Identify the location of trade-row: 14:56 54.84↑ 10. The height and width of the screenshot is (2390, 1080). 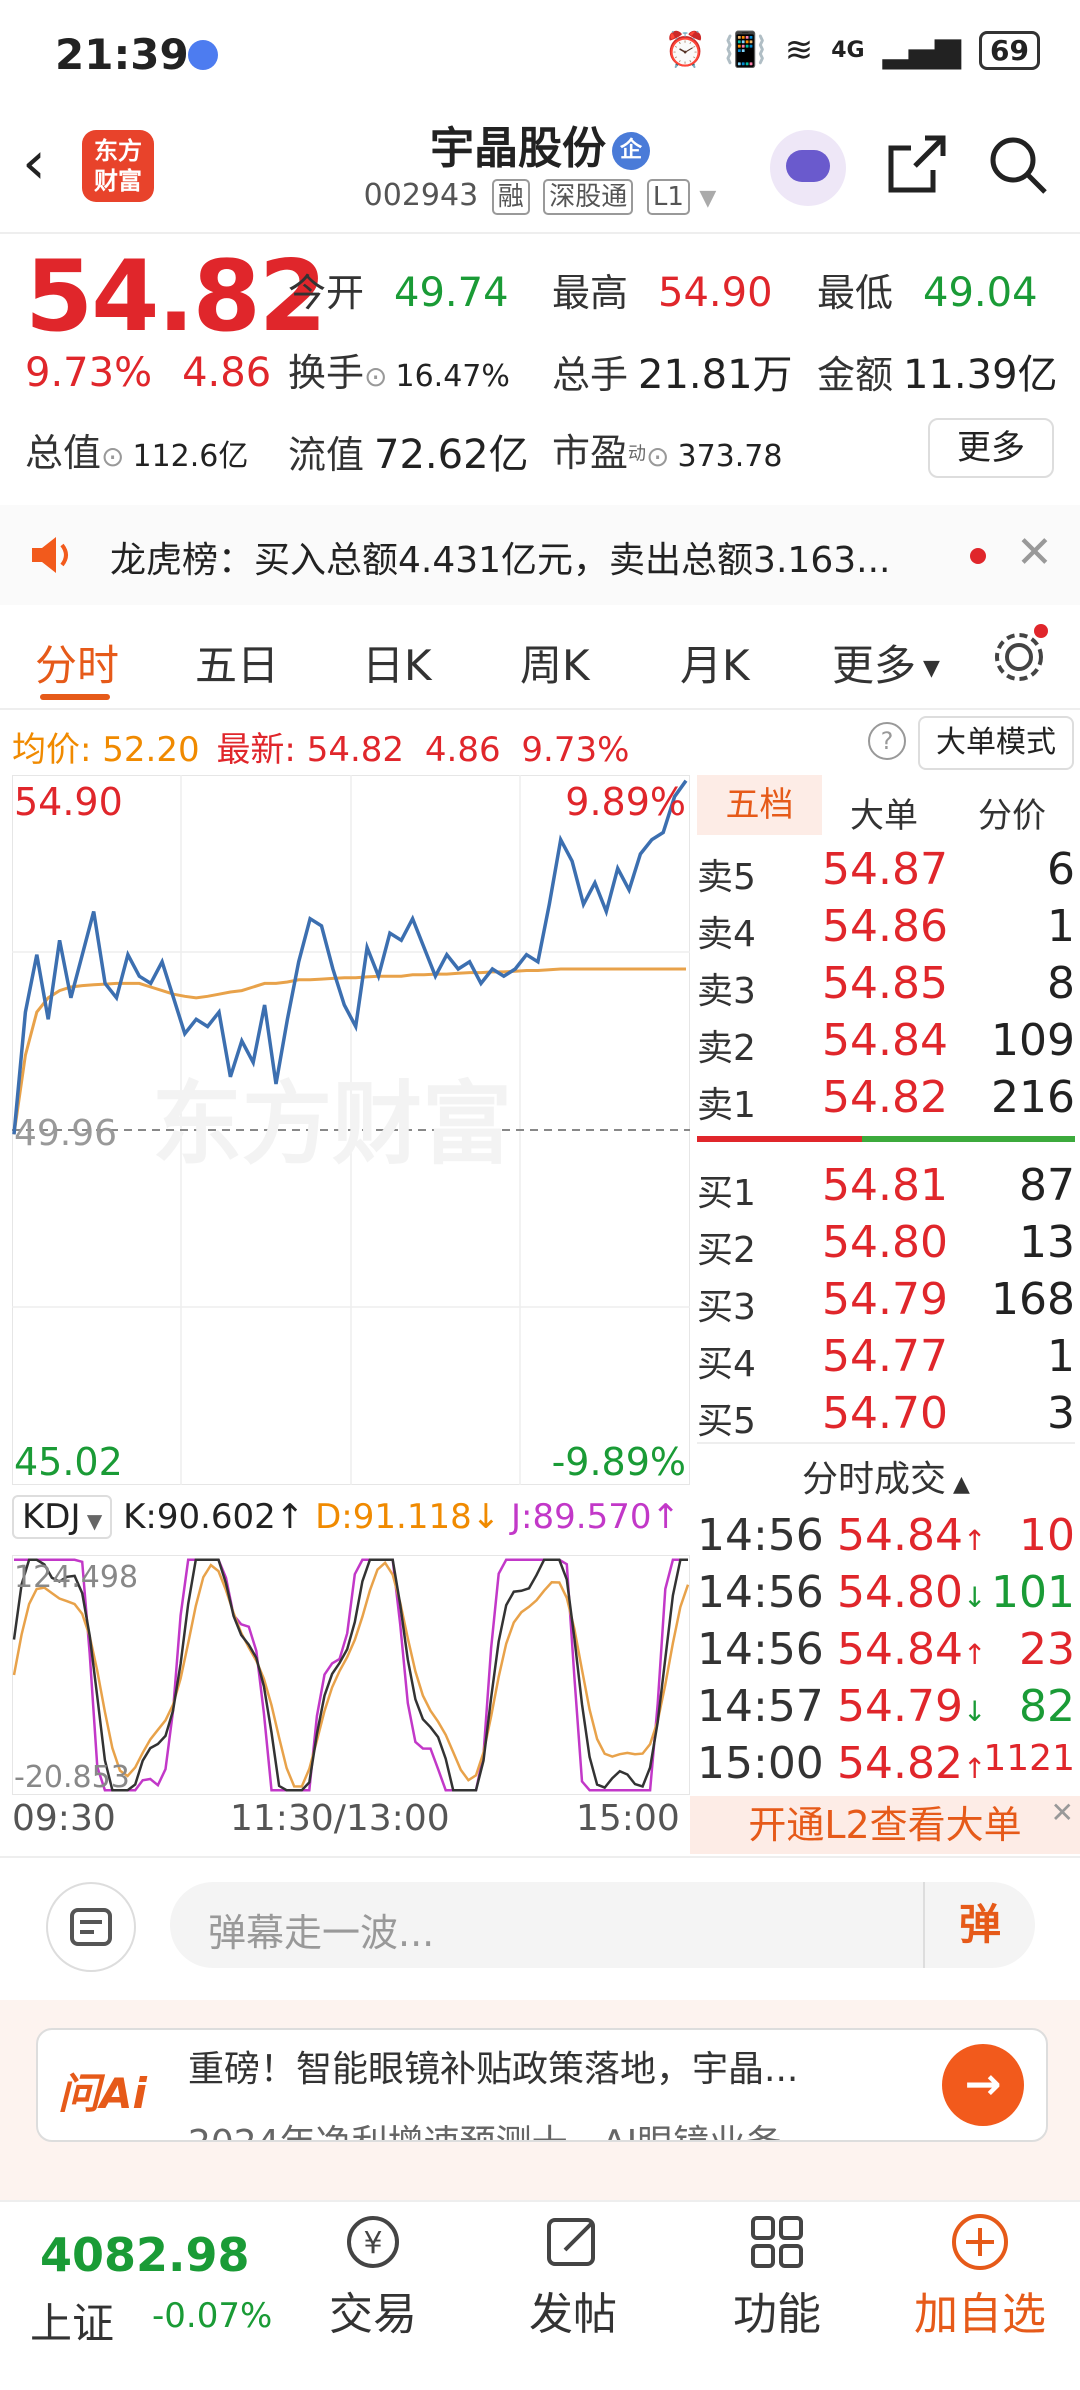
(886, 1535).